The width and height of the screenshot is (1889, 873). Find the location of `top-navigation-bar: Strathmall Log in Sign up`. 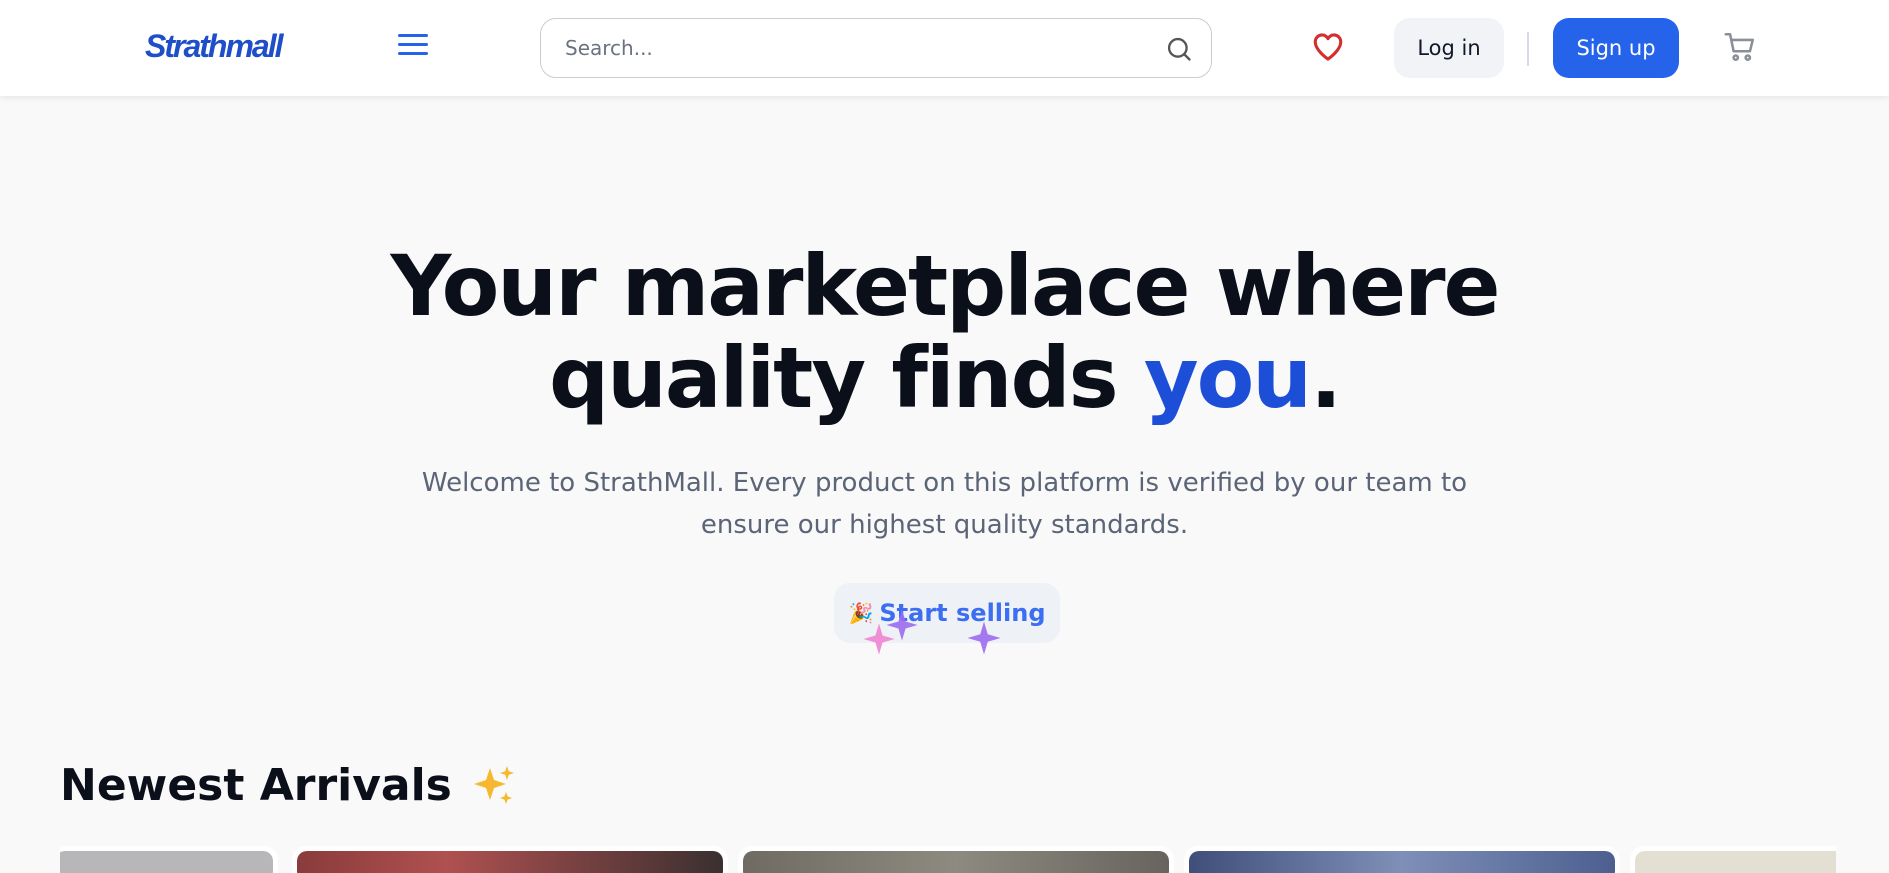

top-navigation-bar: Strathmall Log in Sign up is located at coordinates (944, 48).